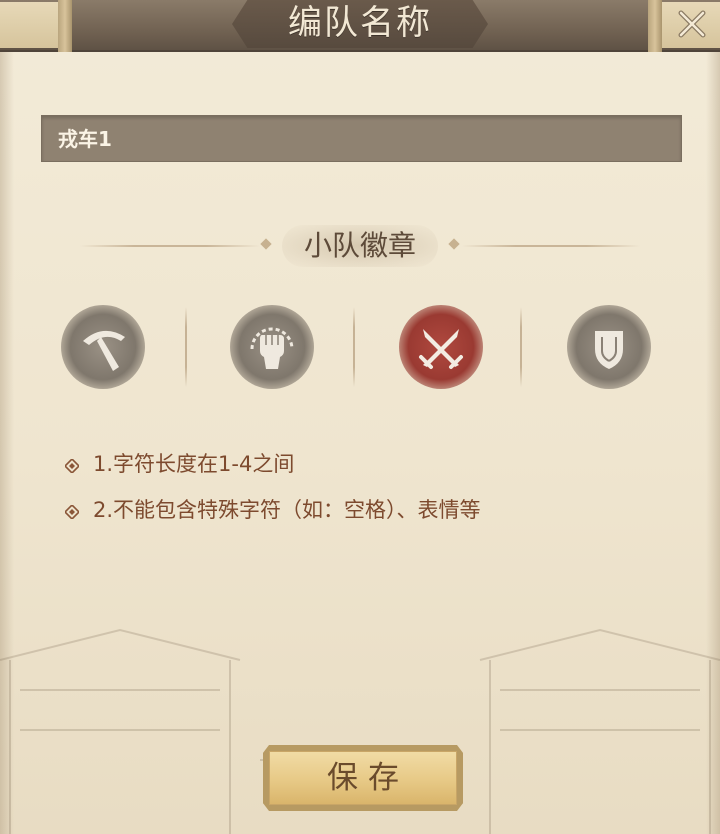  What do you see at coordinates (170, 246) in the screenshot?
I see `divider-line-left` at bounding box center [170, 246].